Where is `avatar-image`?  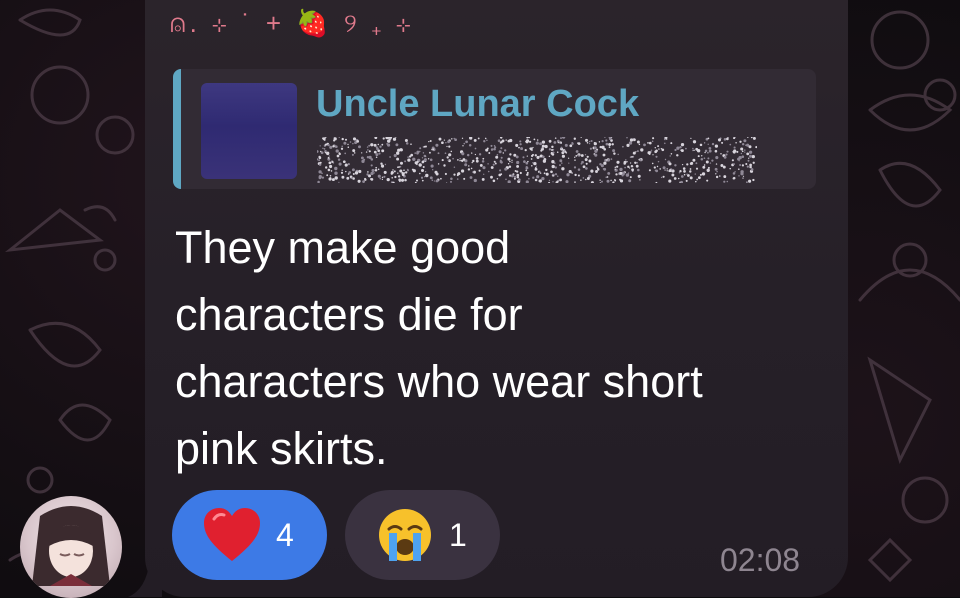 avatar-image is located at coordinates (71, 546).